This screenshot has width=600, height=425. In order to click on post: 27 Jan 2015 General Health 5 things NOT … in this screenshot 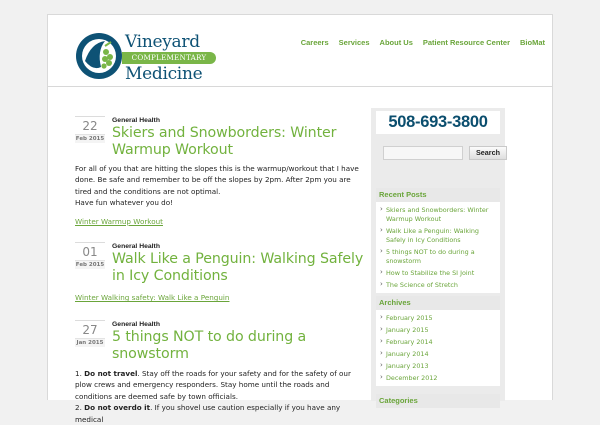, I will do `click(220, 372)`.